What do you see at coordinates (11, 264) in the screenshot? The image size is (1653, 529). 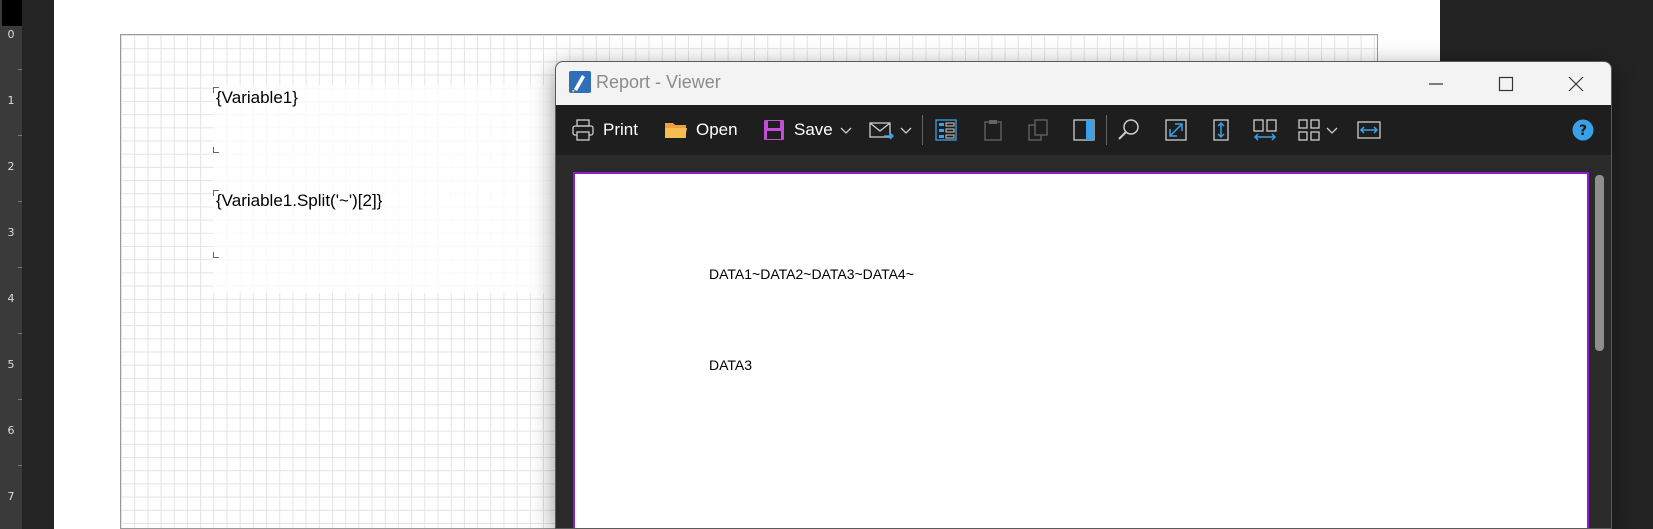 I see `vertical-ruler: 0 1 2 3 4 5 6 7` at bounding box center [11, 264].